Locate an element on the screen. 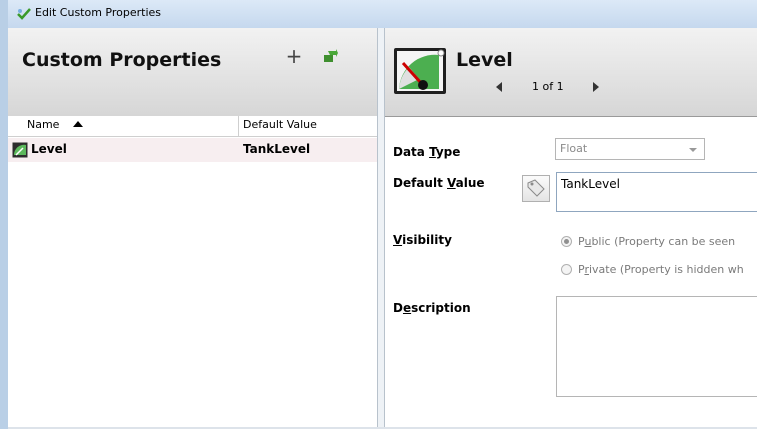 Image resolution: width=757 pixels, height=429 pixels. window-title: Edit Custom Properties is located at coordinates (98, 12).